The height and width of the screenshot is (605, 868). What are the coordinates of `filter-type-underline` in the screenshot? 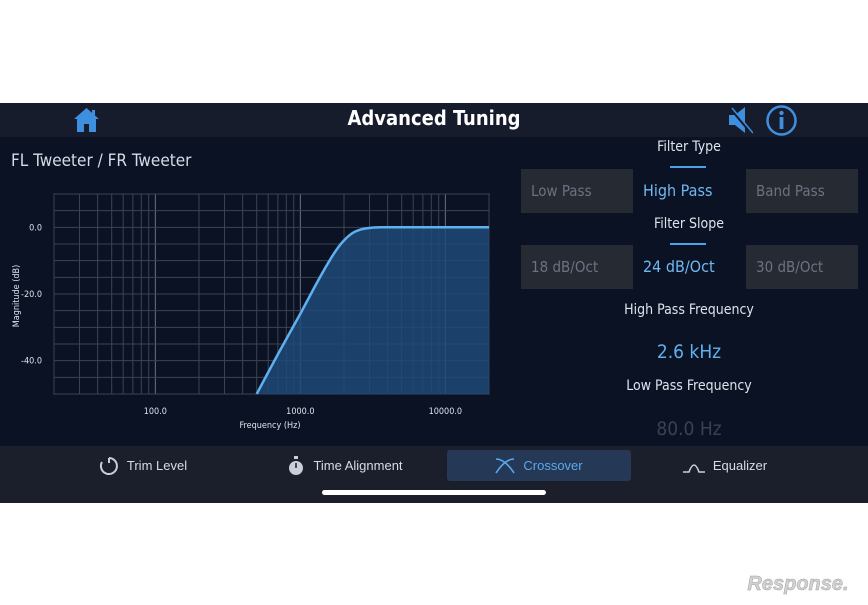 It's located at (688, 167).